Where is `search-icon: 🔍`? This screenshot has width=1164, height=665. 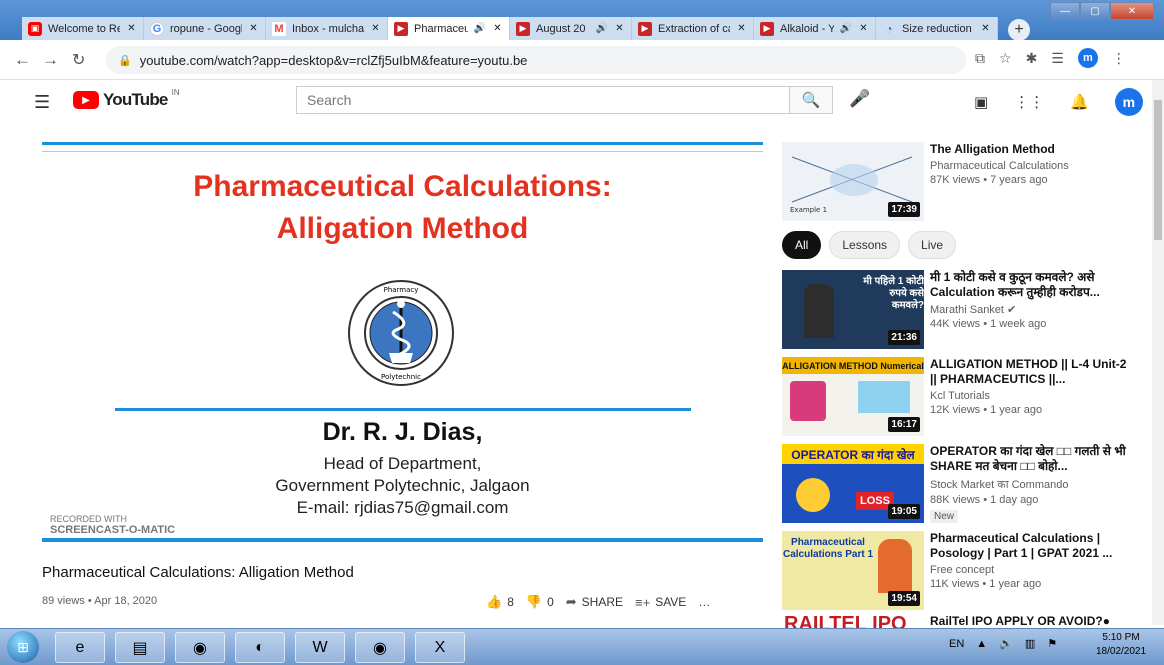 search-icon: 🔍 is located at coordinates (811, 100).